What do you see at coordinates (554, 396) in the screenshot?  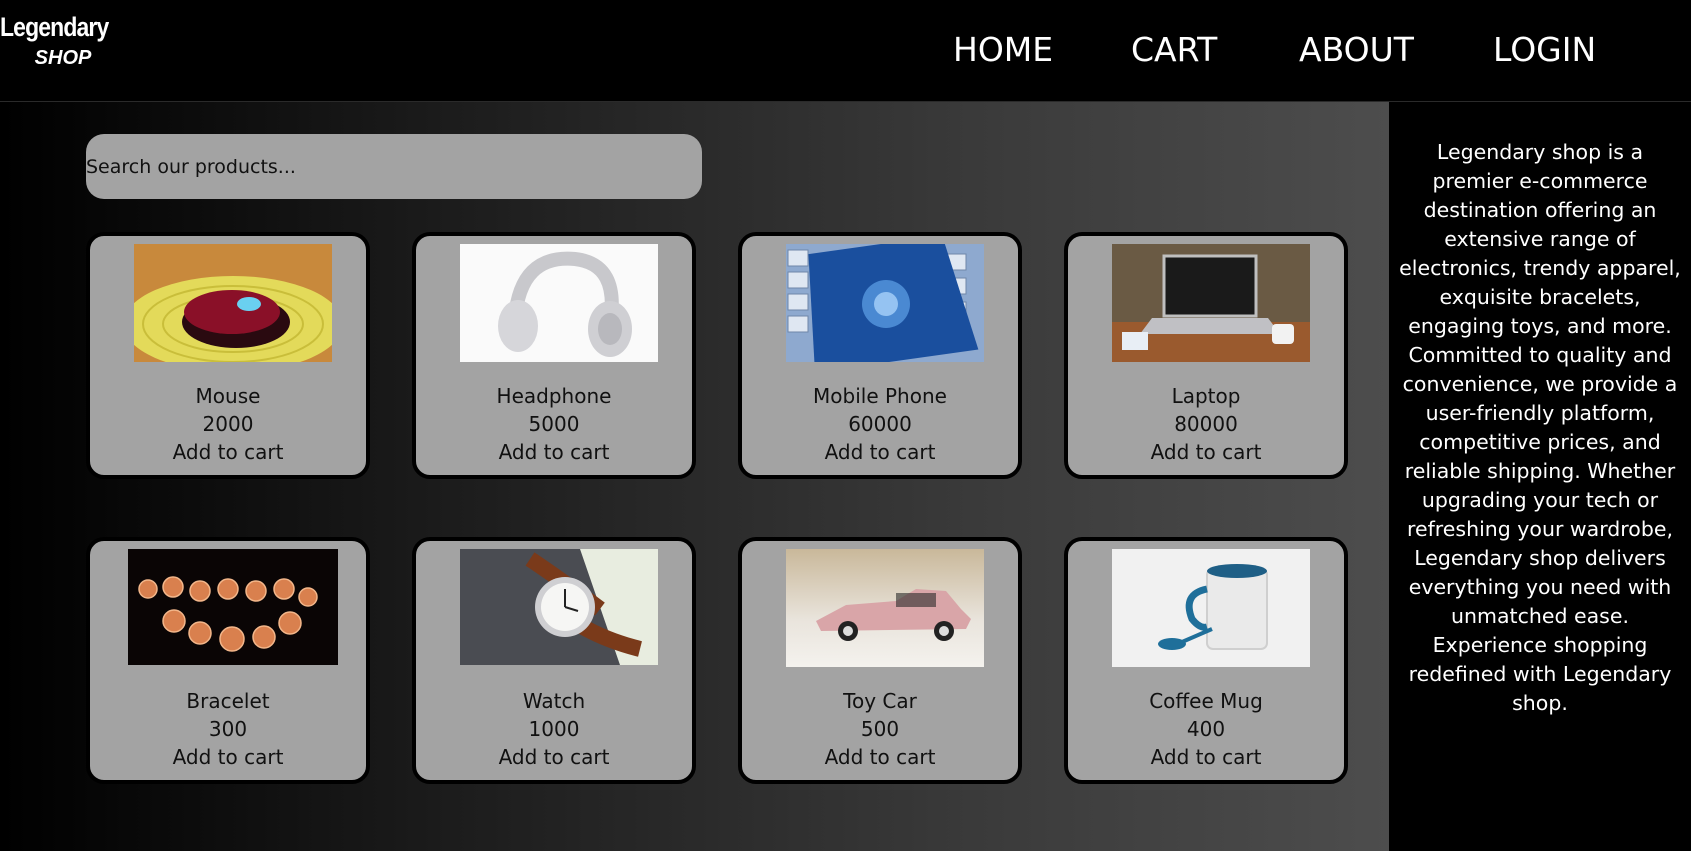 I see `product-name: Headphone` at bounding box center [554, 396].